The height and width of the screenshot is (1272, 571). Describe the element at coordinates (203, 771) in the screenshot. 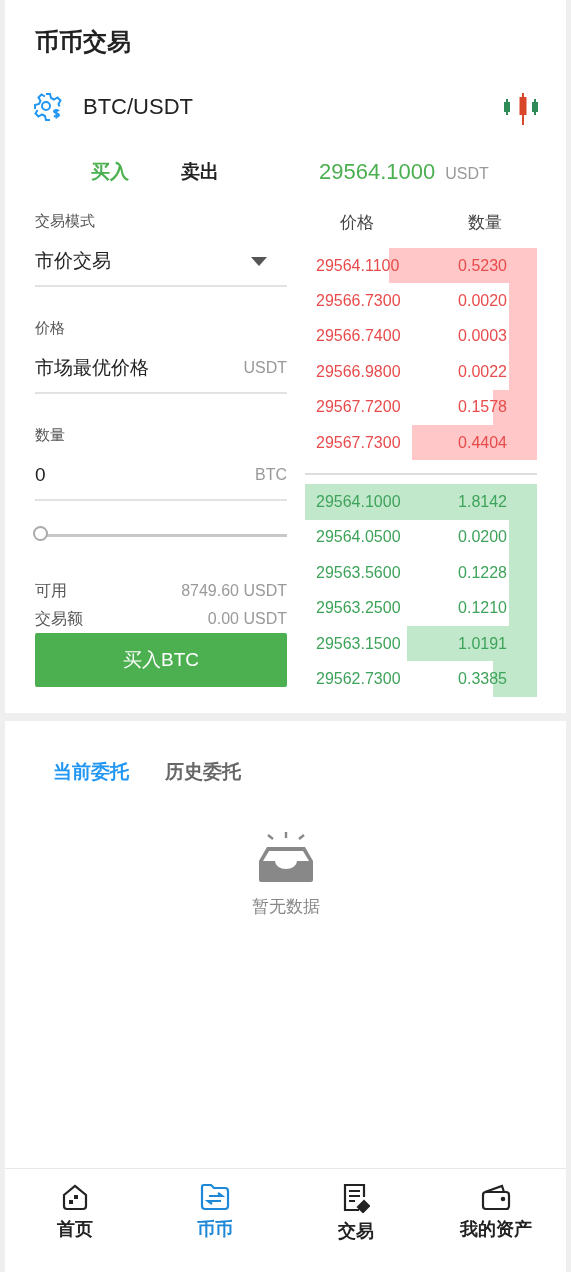

I see `order-tab: 历史委托` at that location.